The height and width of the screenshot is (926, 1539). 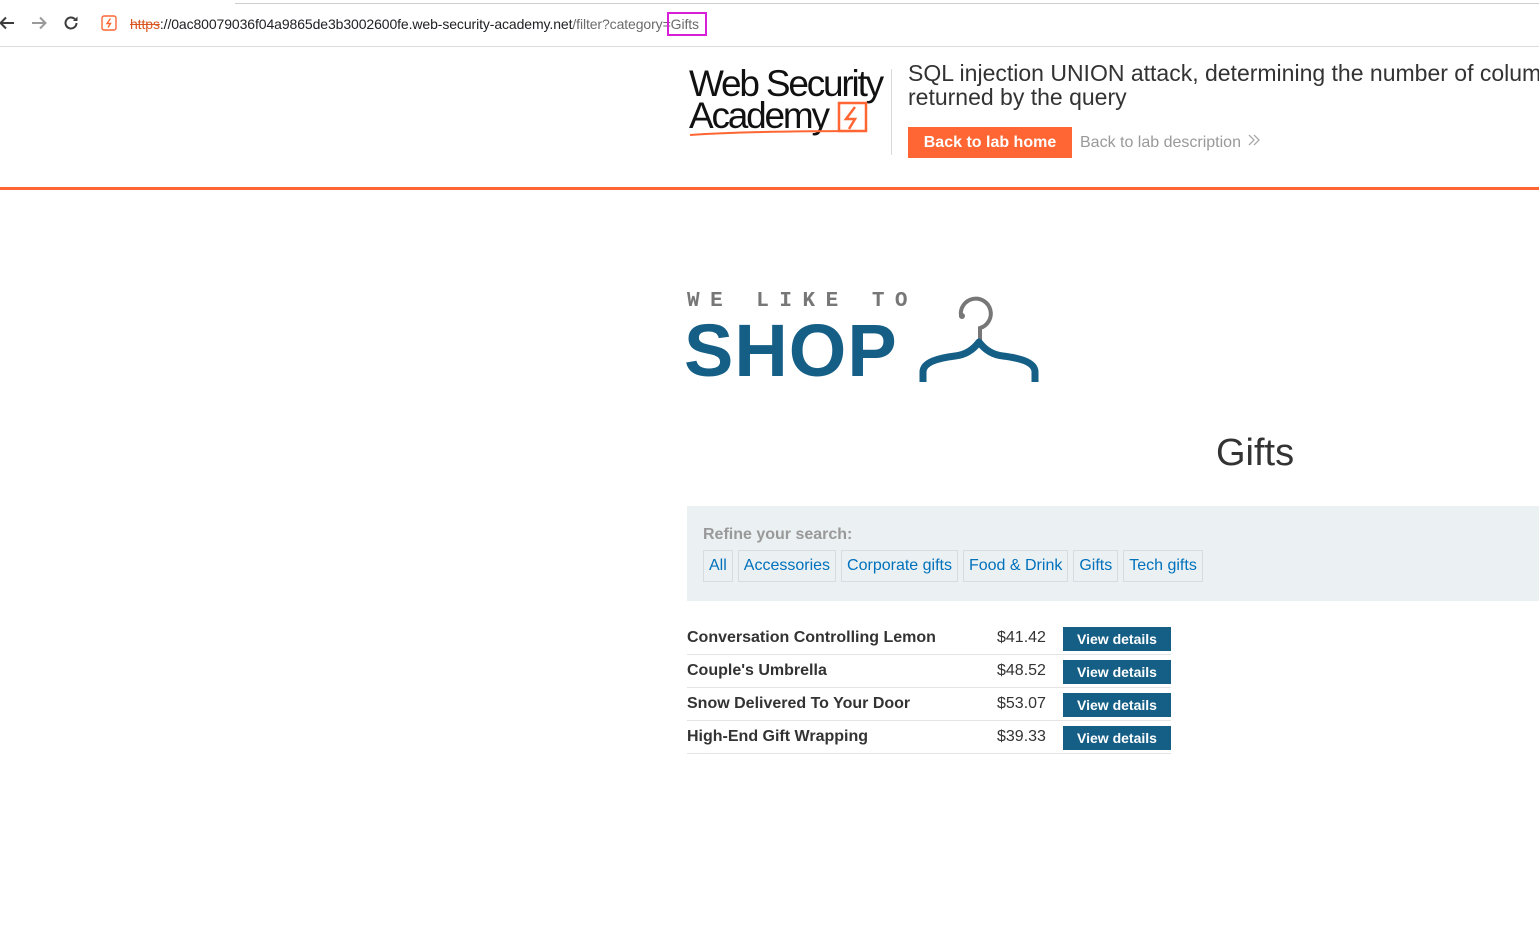 I want to click on logo-lightning-icon, so click(x=778, y=118).